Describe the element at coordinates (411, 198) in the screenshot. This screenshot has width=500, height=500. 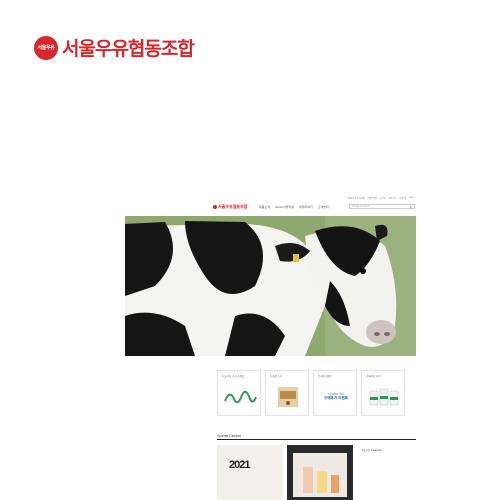
I see `util-link-eng: ENG` at that location.